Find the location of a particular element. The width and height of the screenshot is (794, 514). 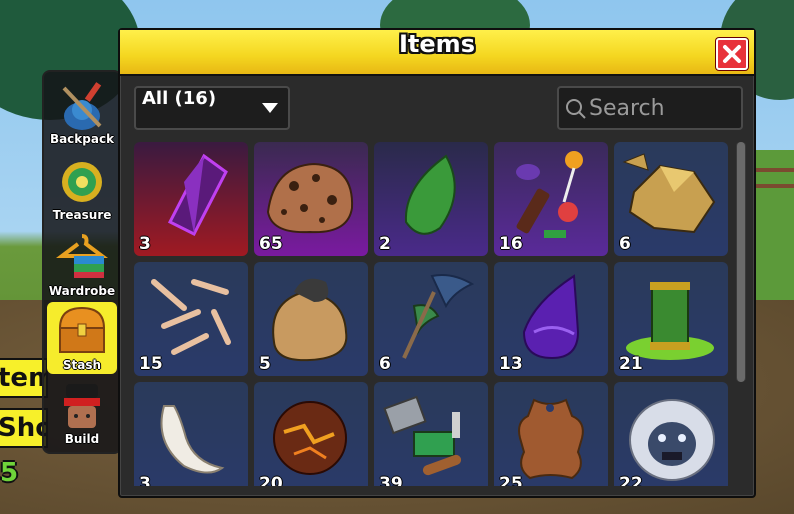

dark-crystal-icon is located at coordinates (197, 195).